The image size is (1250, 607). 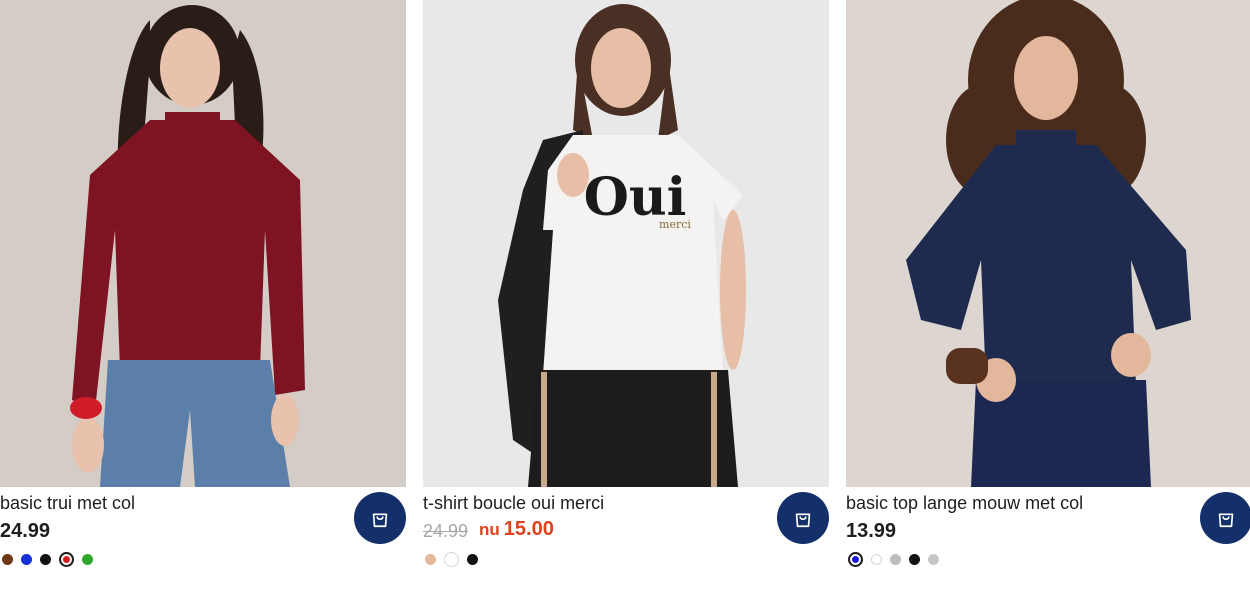 What do you see at coordinates (871, 531) in the screenshot?
I see `product-price: 13.99` at bounding box center [871, 531].